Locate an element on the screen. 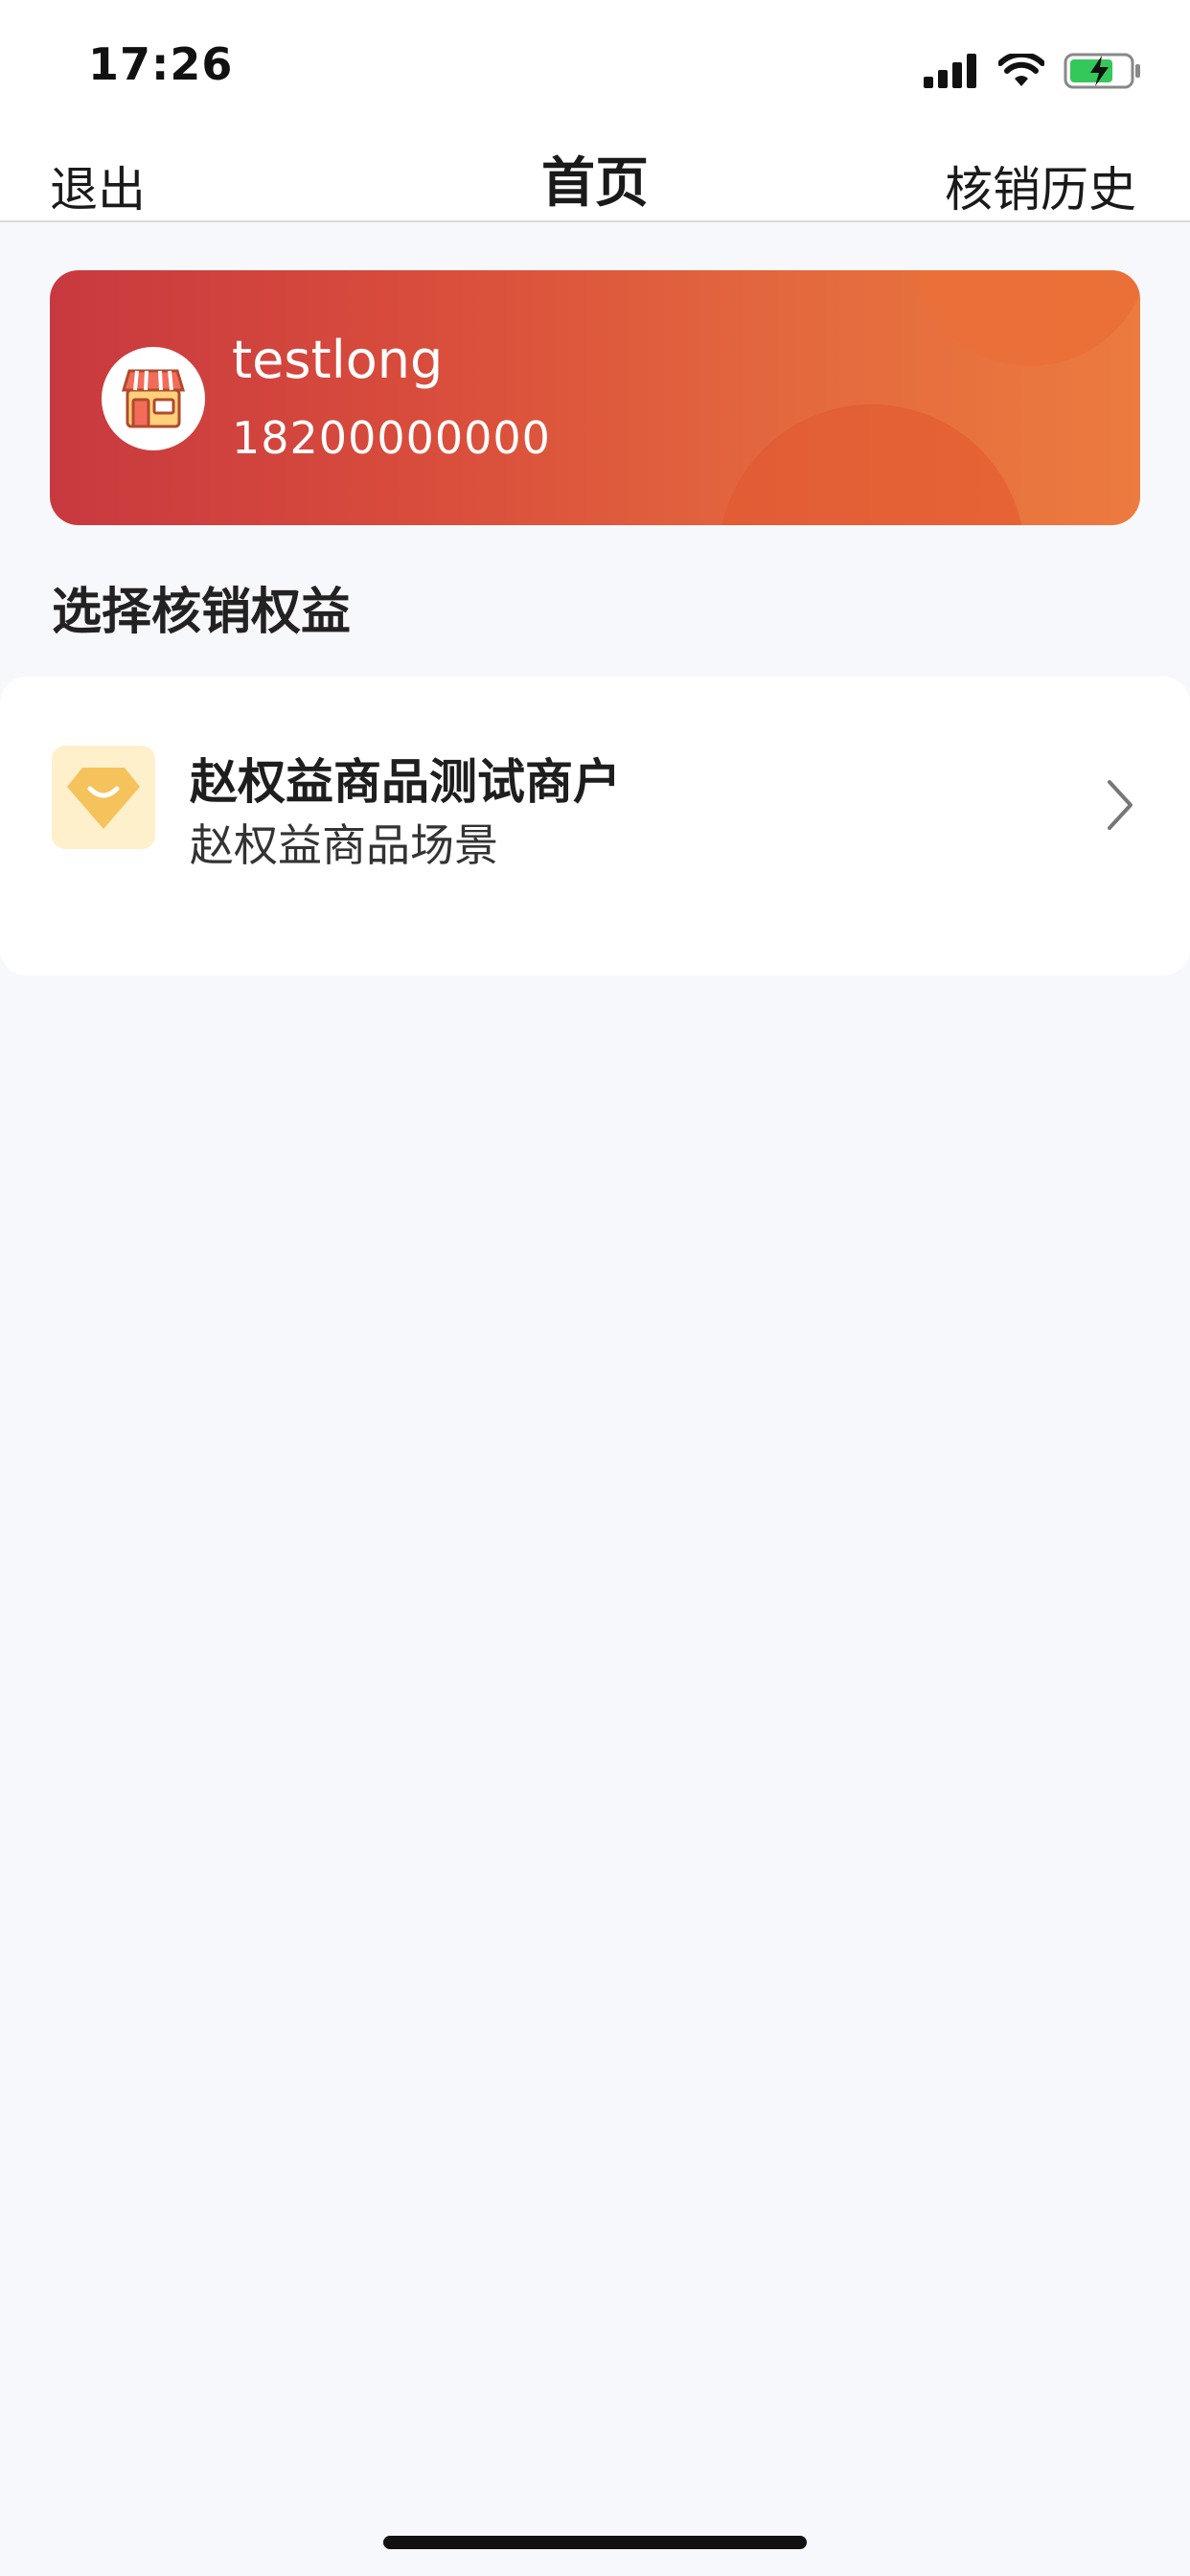 The width and height of the screenshot is (1190, 2576). benefit-subtitle: 赵权益商品场景 is located at coordinates (344, 845).